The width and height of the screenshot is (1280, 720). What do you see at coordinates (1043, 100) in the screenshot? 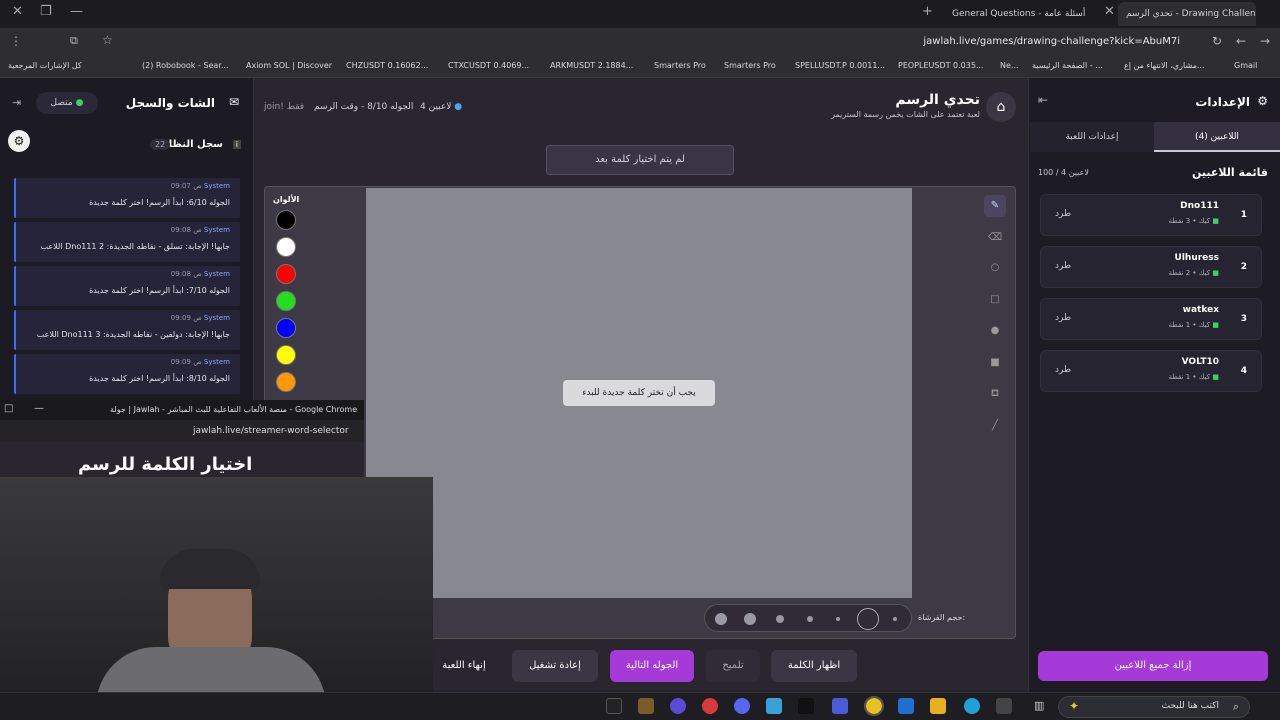
I see `collapse-settings-icon: ⇤` at bounding box center [1043, 100].